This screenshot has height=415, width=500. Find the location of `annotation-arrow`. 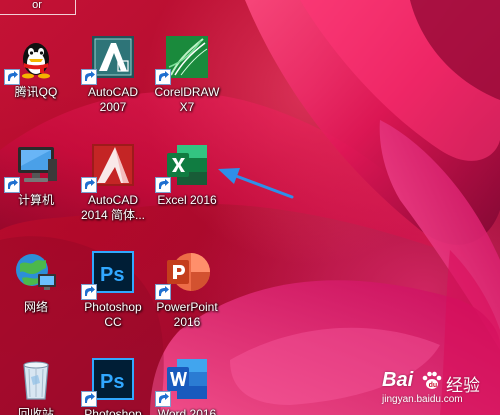

annotation-arrow is located at coordinates (256, 183).